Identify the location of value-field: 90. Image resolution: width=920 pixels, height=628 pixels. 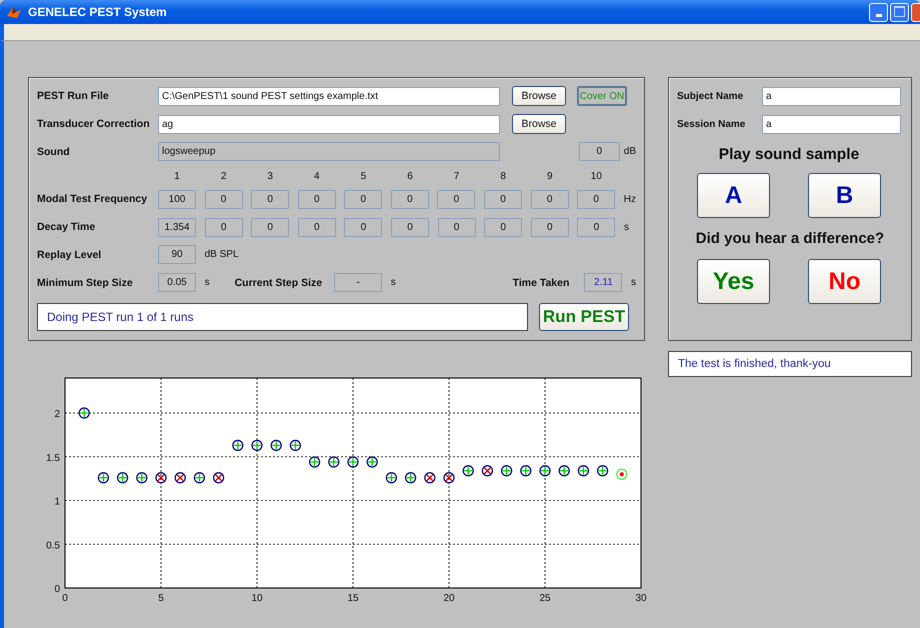
(177, 254).